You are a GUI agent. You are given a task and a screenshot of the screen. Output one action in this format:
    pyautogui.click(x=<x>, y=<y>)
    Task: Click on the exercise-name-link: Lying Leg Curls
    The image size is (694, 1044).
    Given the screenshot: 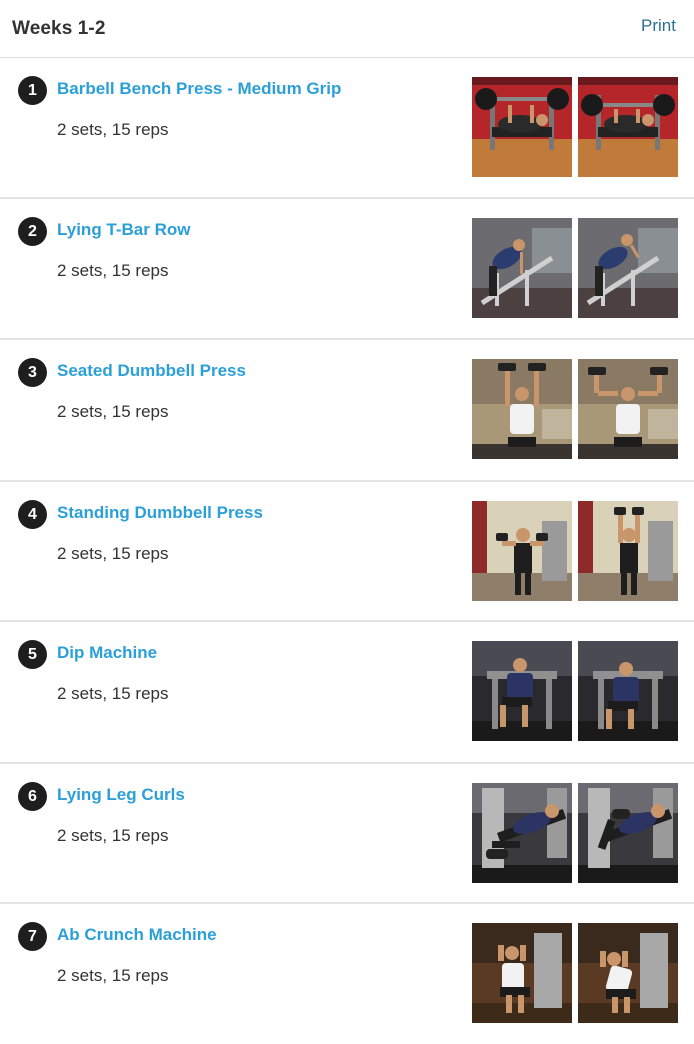 What is the action you would take?
    pyautogui.click(x=121, y=795)
    